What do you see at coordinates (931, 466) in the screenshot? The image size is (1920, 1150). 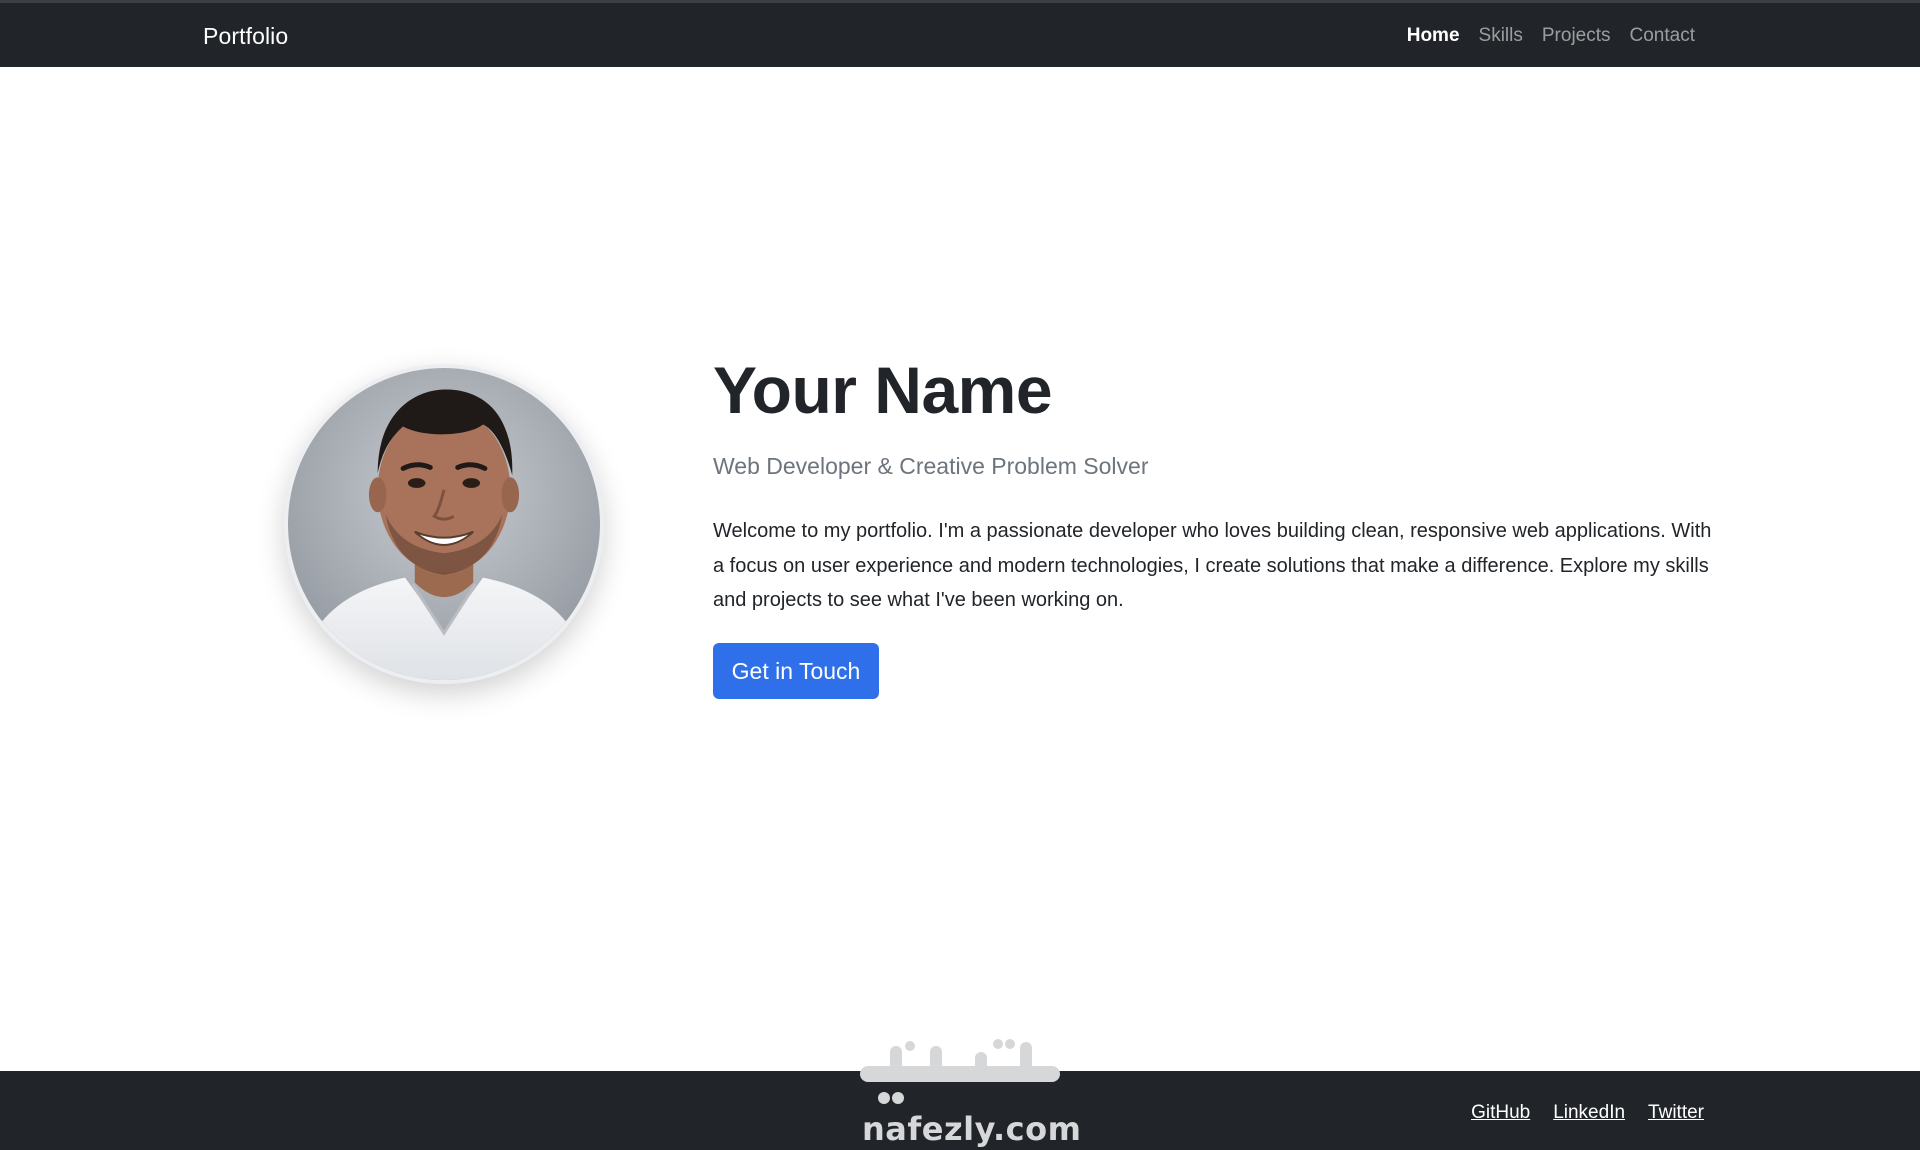 I see `hero-subtitle: Web Developer & Creative Problem Solver` at bounding box center [931, 466].